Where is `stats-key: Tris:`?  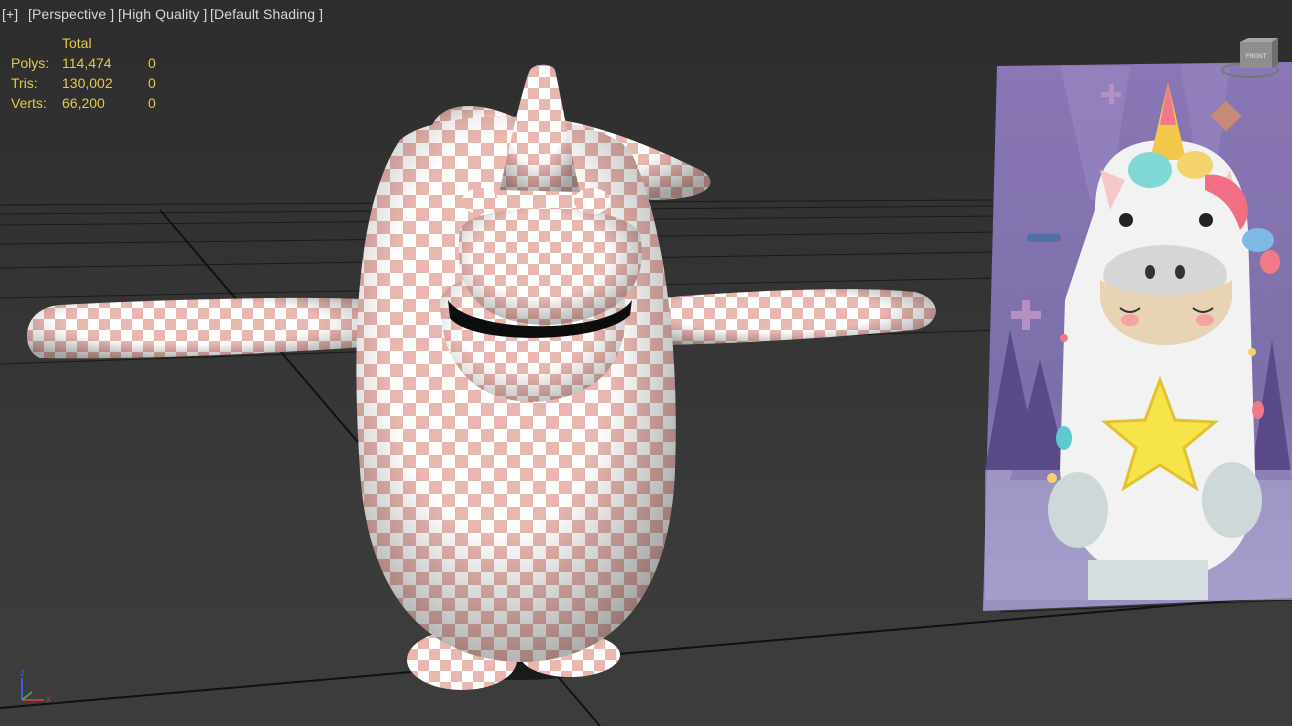 stats-key: Tris: is located at coordinates (24, 83).